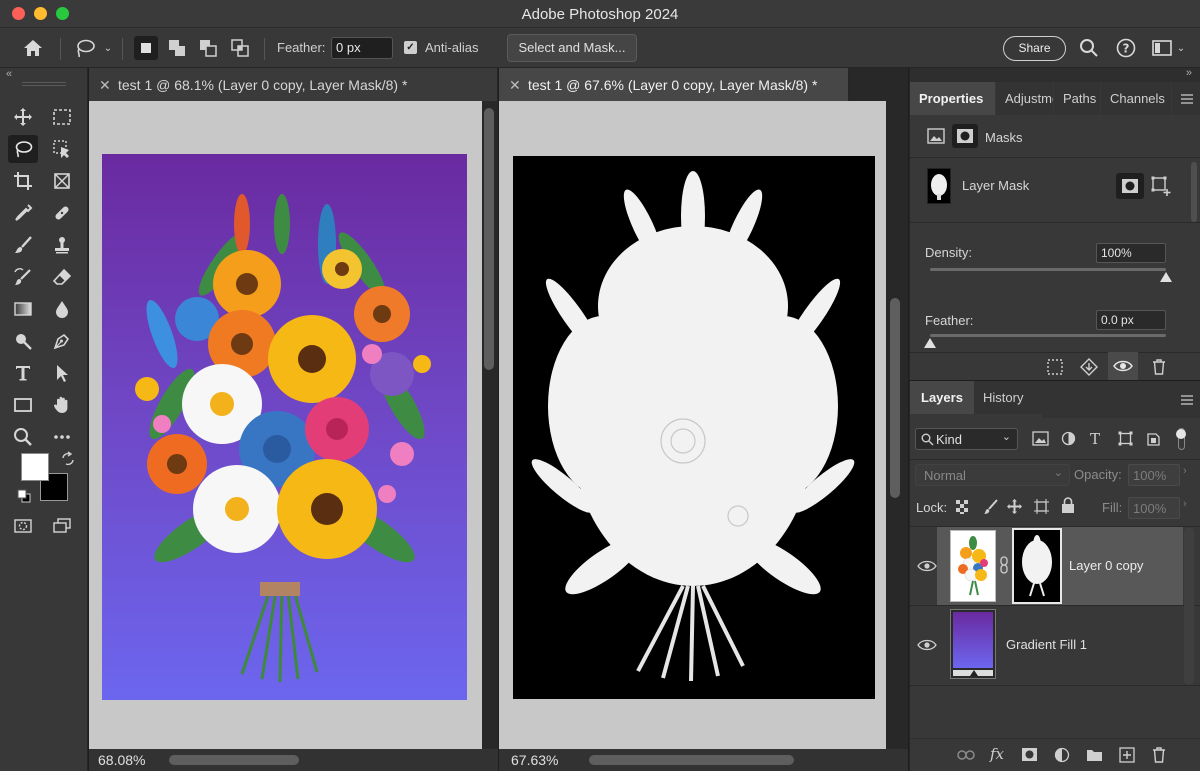 The height and width of the screenshot is (771, 1200). What do you see at coordinates (1186, 98) in the screenshot?
I see `panel-menu-icon` at bounding box center [1186, 98].